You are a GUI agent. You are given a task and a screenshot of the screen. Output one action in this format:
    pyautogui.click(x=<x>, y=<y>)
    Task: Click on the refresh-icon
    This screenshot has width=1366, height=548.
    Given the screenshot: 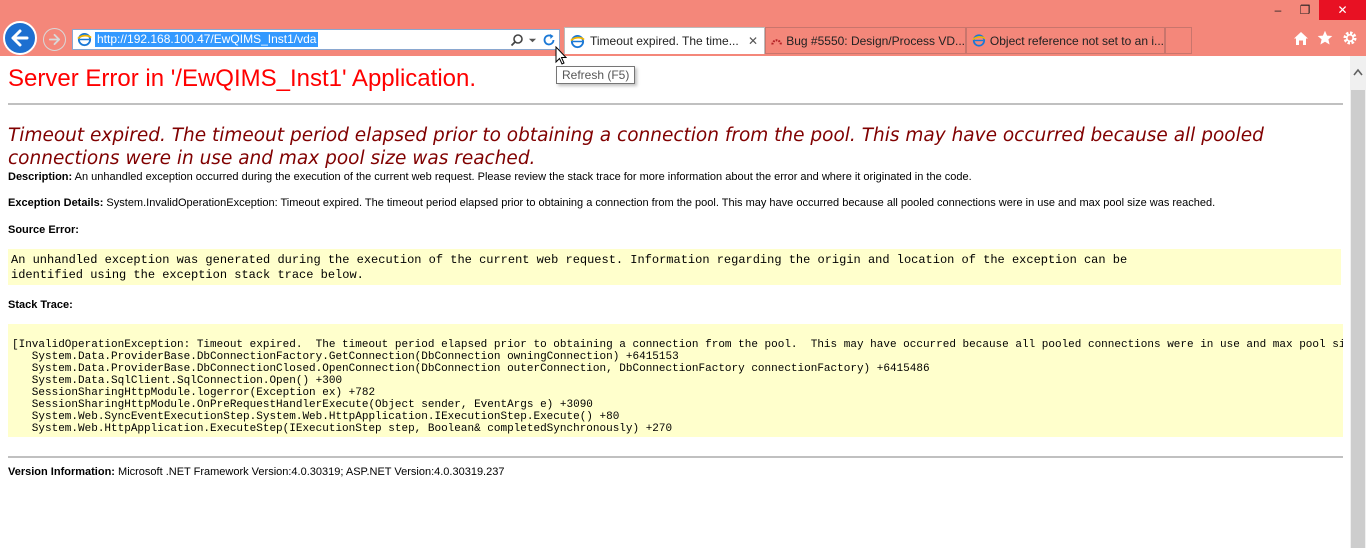 What is the action you would take?
    pyautogui.click(x=549, y=40)
    